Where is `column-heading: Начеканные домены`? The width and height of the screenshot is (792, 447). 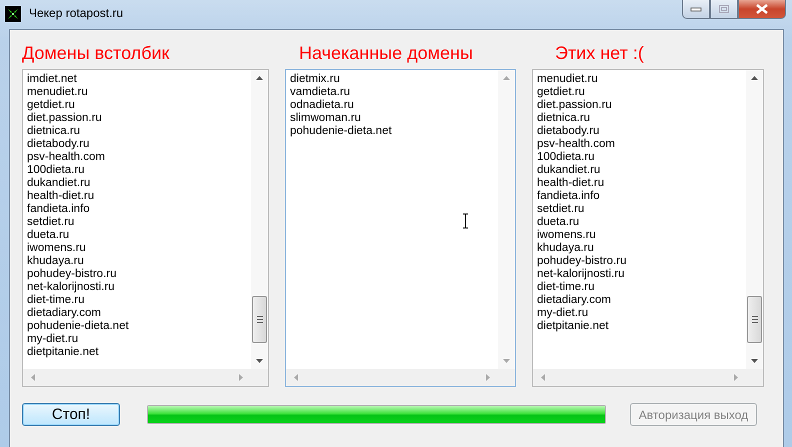
column-heading: Начеканные домены is located at coordinates (386, 53).